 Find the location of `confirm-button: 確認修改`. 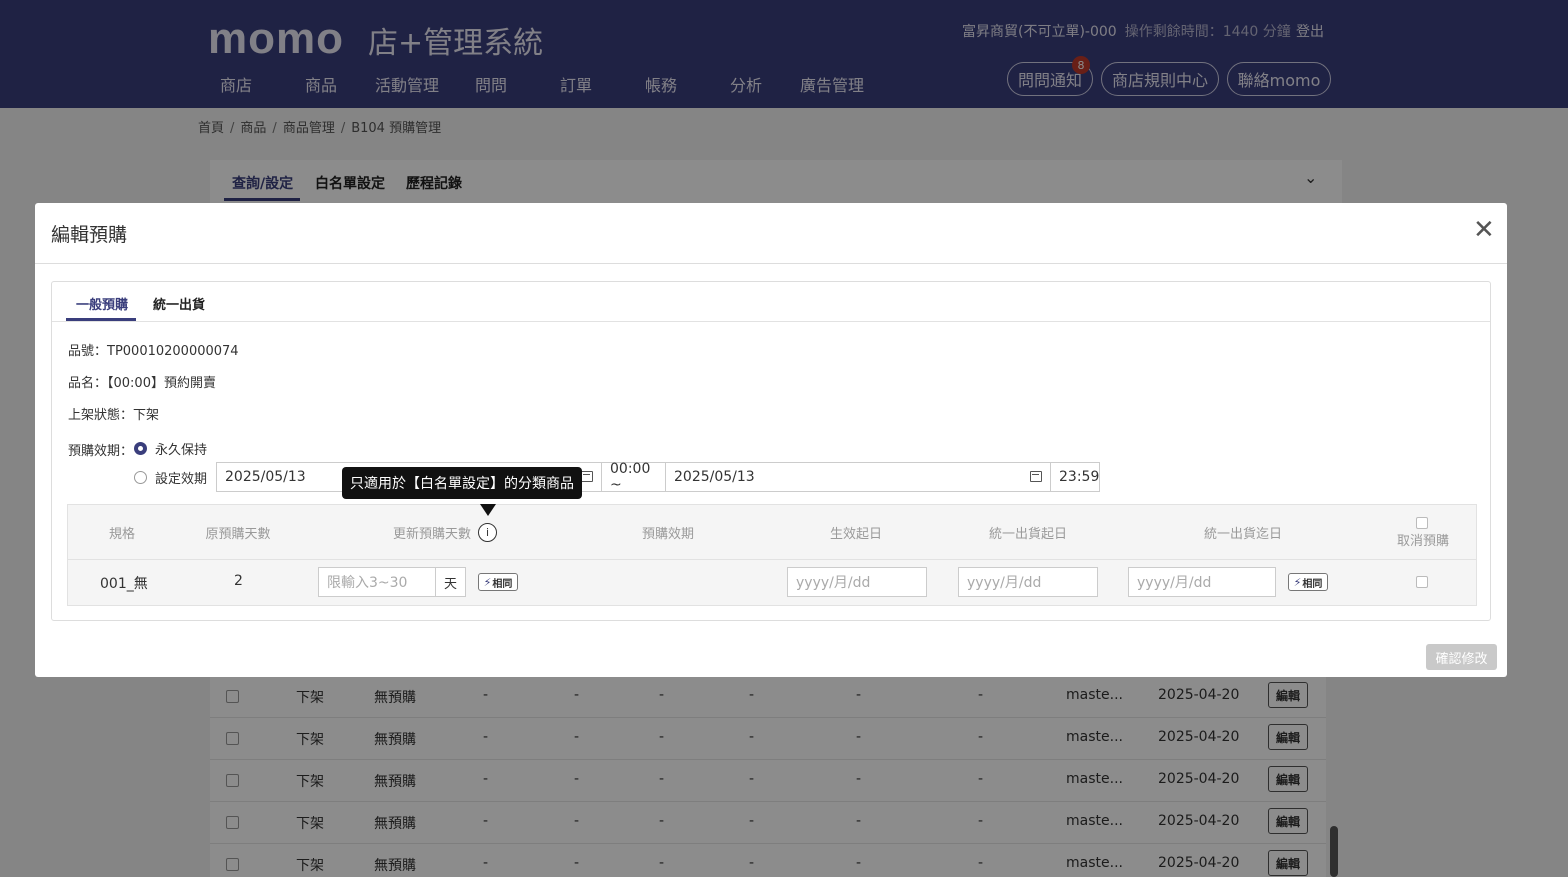

confirm-button: 確認修改 is located at coordinates (1461, 657).